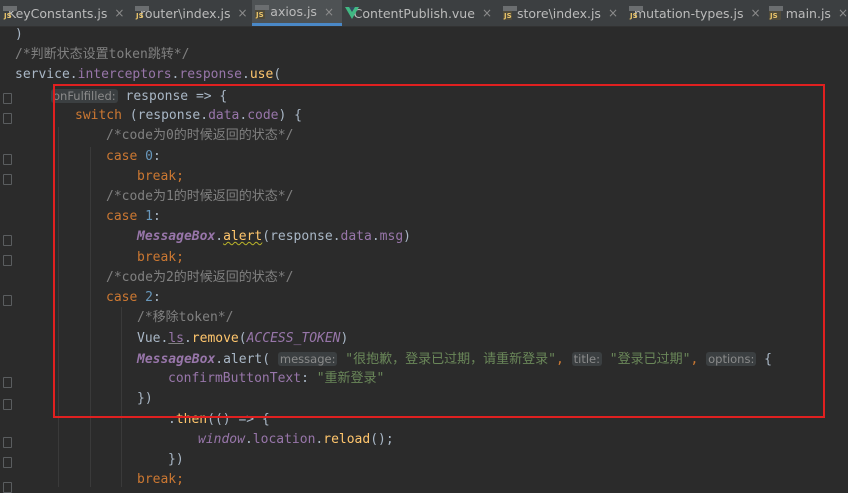 This screenshot has width=848, height=493. I want to click on tab-store-index-js: store\index.js ×, so click(563, 13).